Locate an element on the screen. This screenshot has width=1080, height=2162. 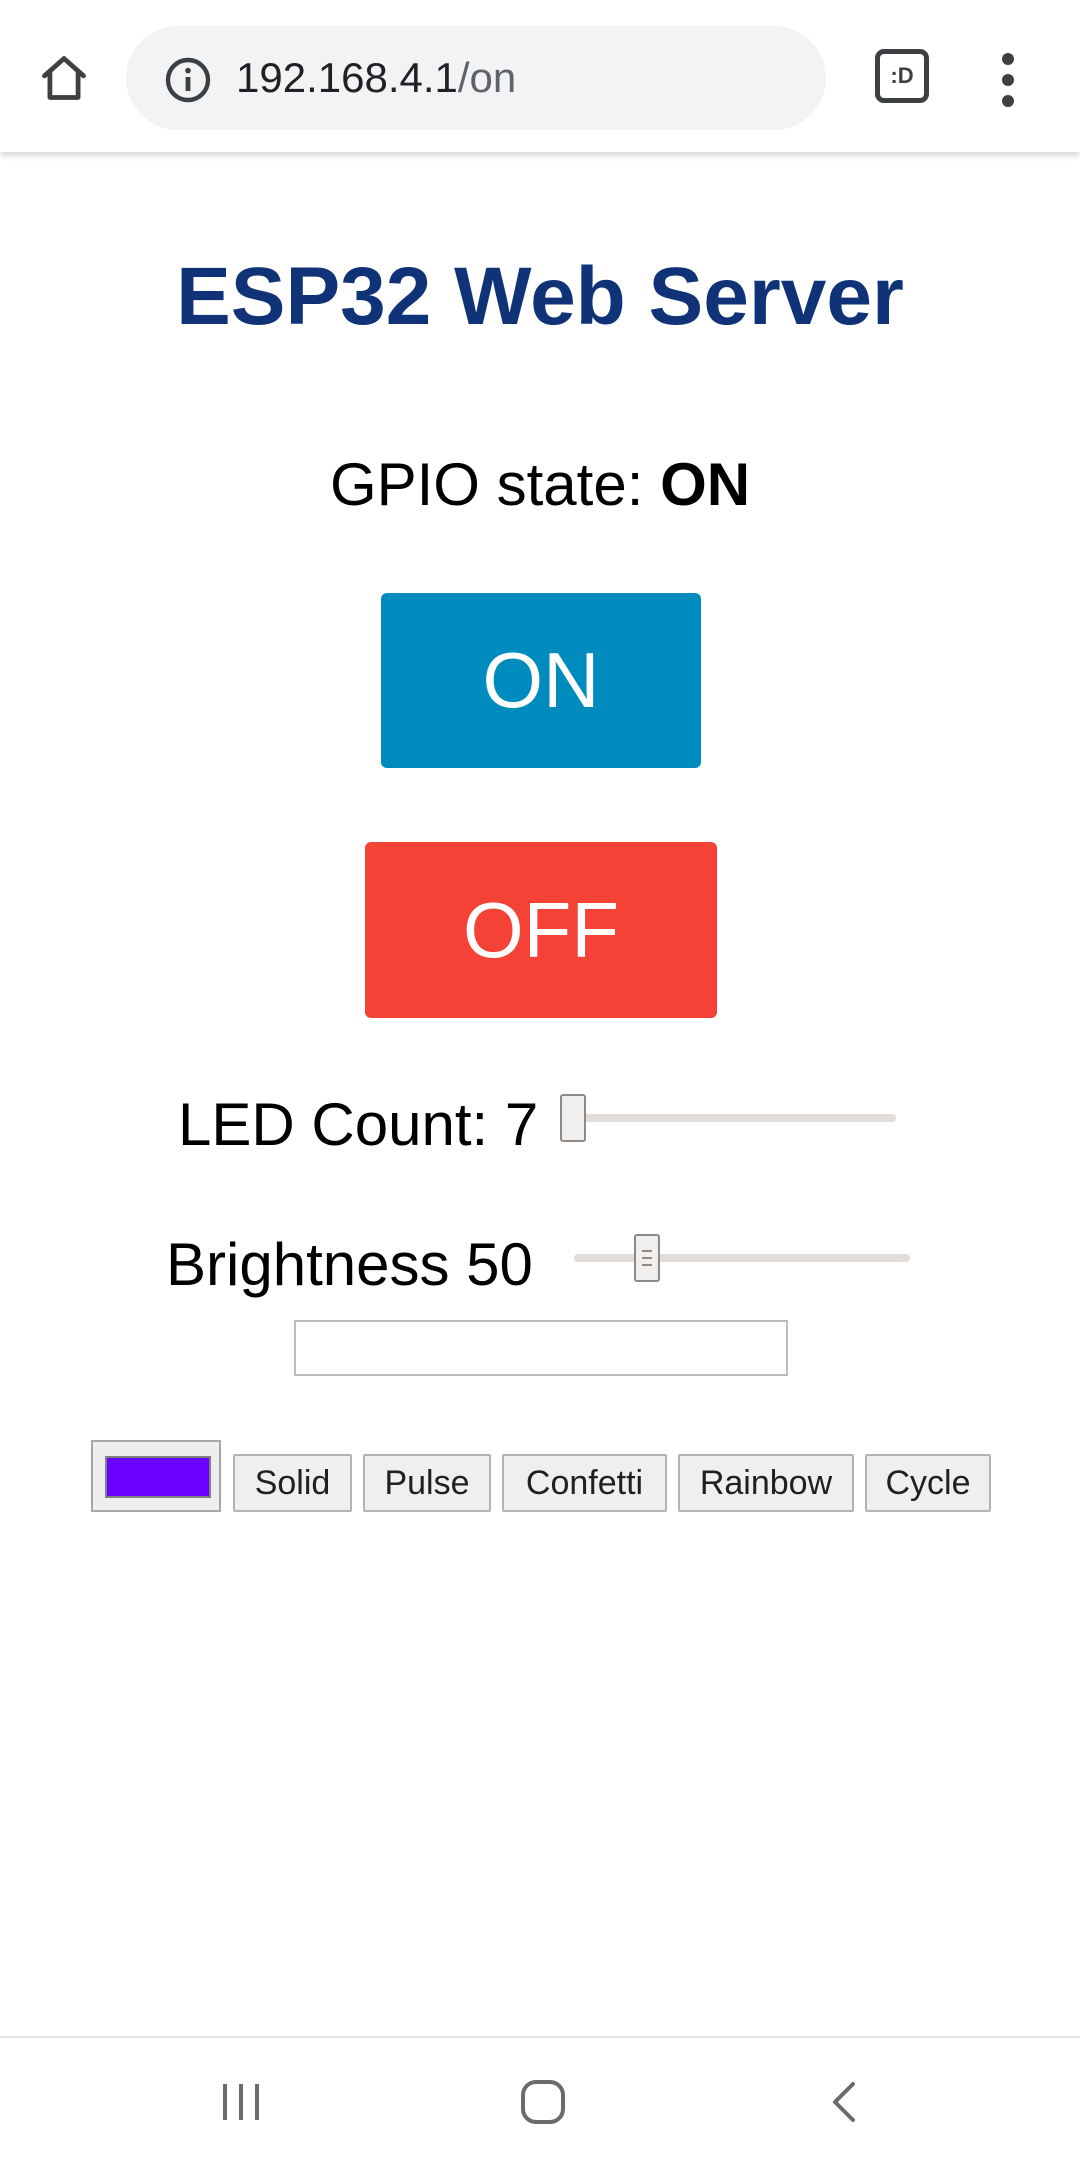
brightness-label-text: Brightness is located at coordinates (316, 1264).